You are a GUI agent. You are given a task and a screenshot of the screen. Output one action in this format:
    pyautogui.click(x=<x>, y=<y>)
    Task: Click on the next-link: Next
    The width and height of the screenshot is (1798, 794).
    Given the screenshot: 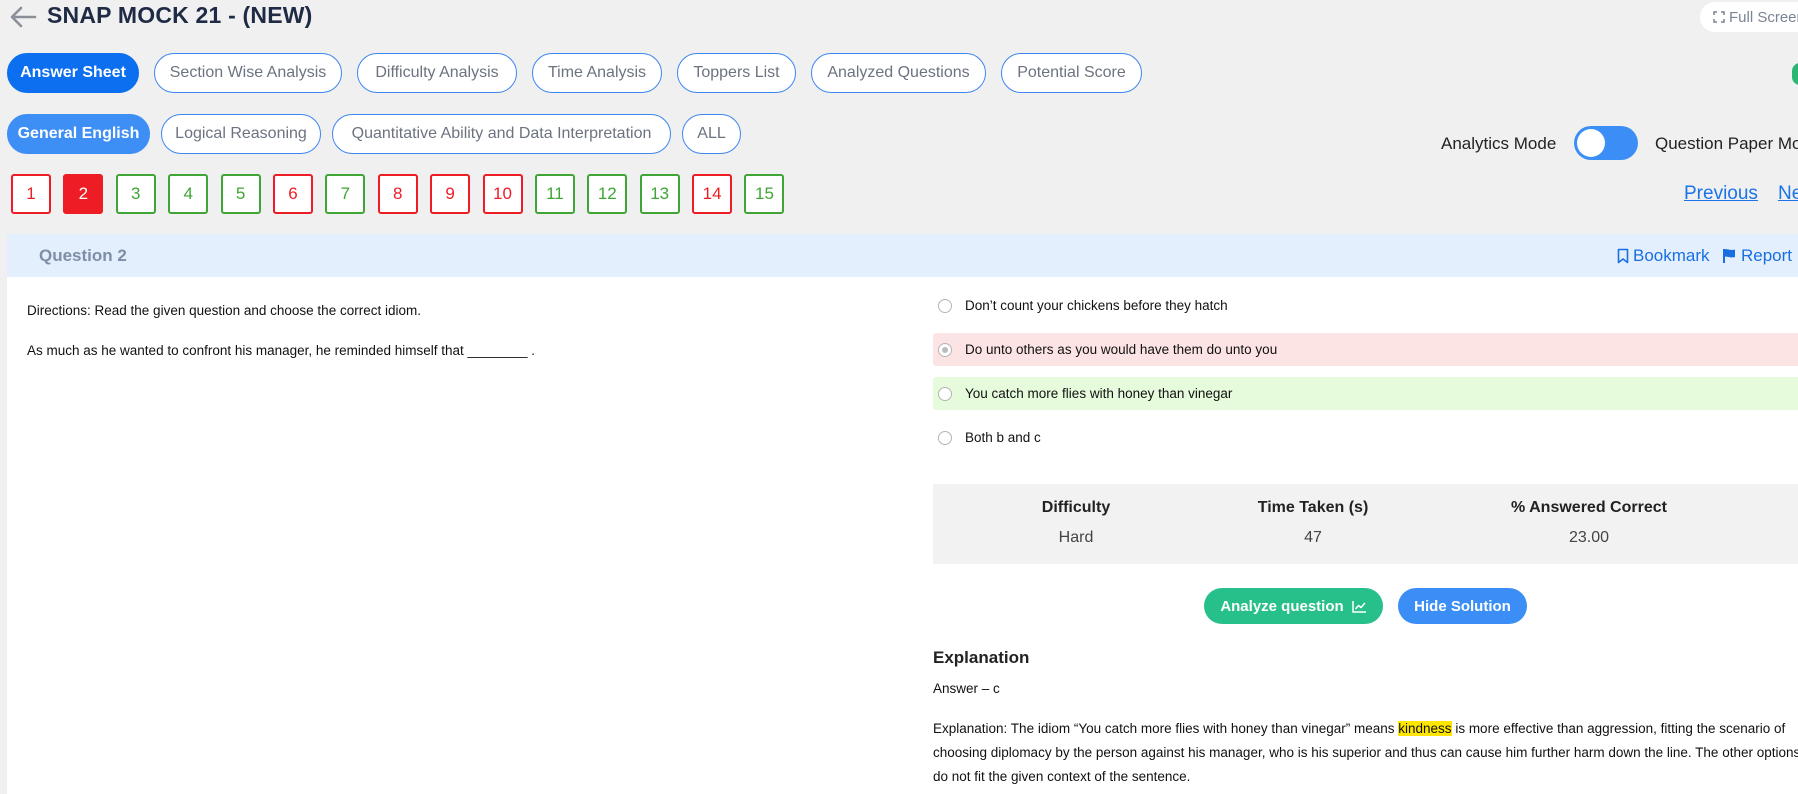 What is the action you would take?
    pyautogui.click(x=1788, y=194)
    